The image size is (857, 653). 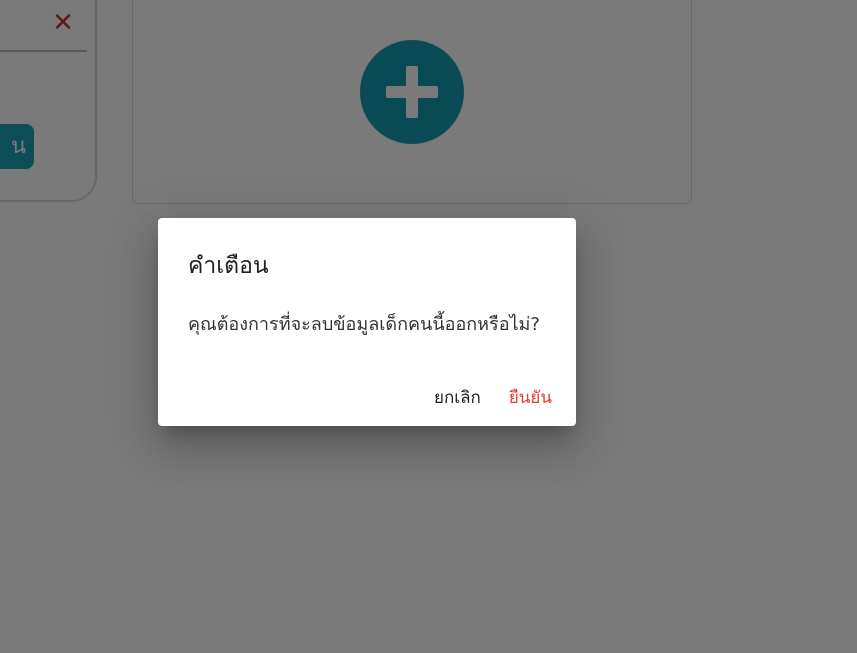 I want to click on confirm-button: ยืนยัน, so click(x=530, y=398).